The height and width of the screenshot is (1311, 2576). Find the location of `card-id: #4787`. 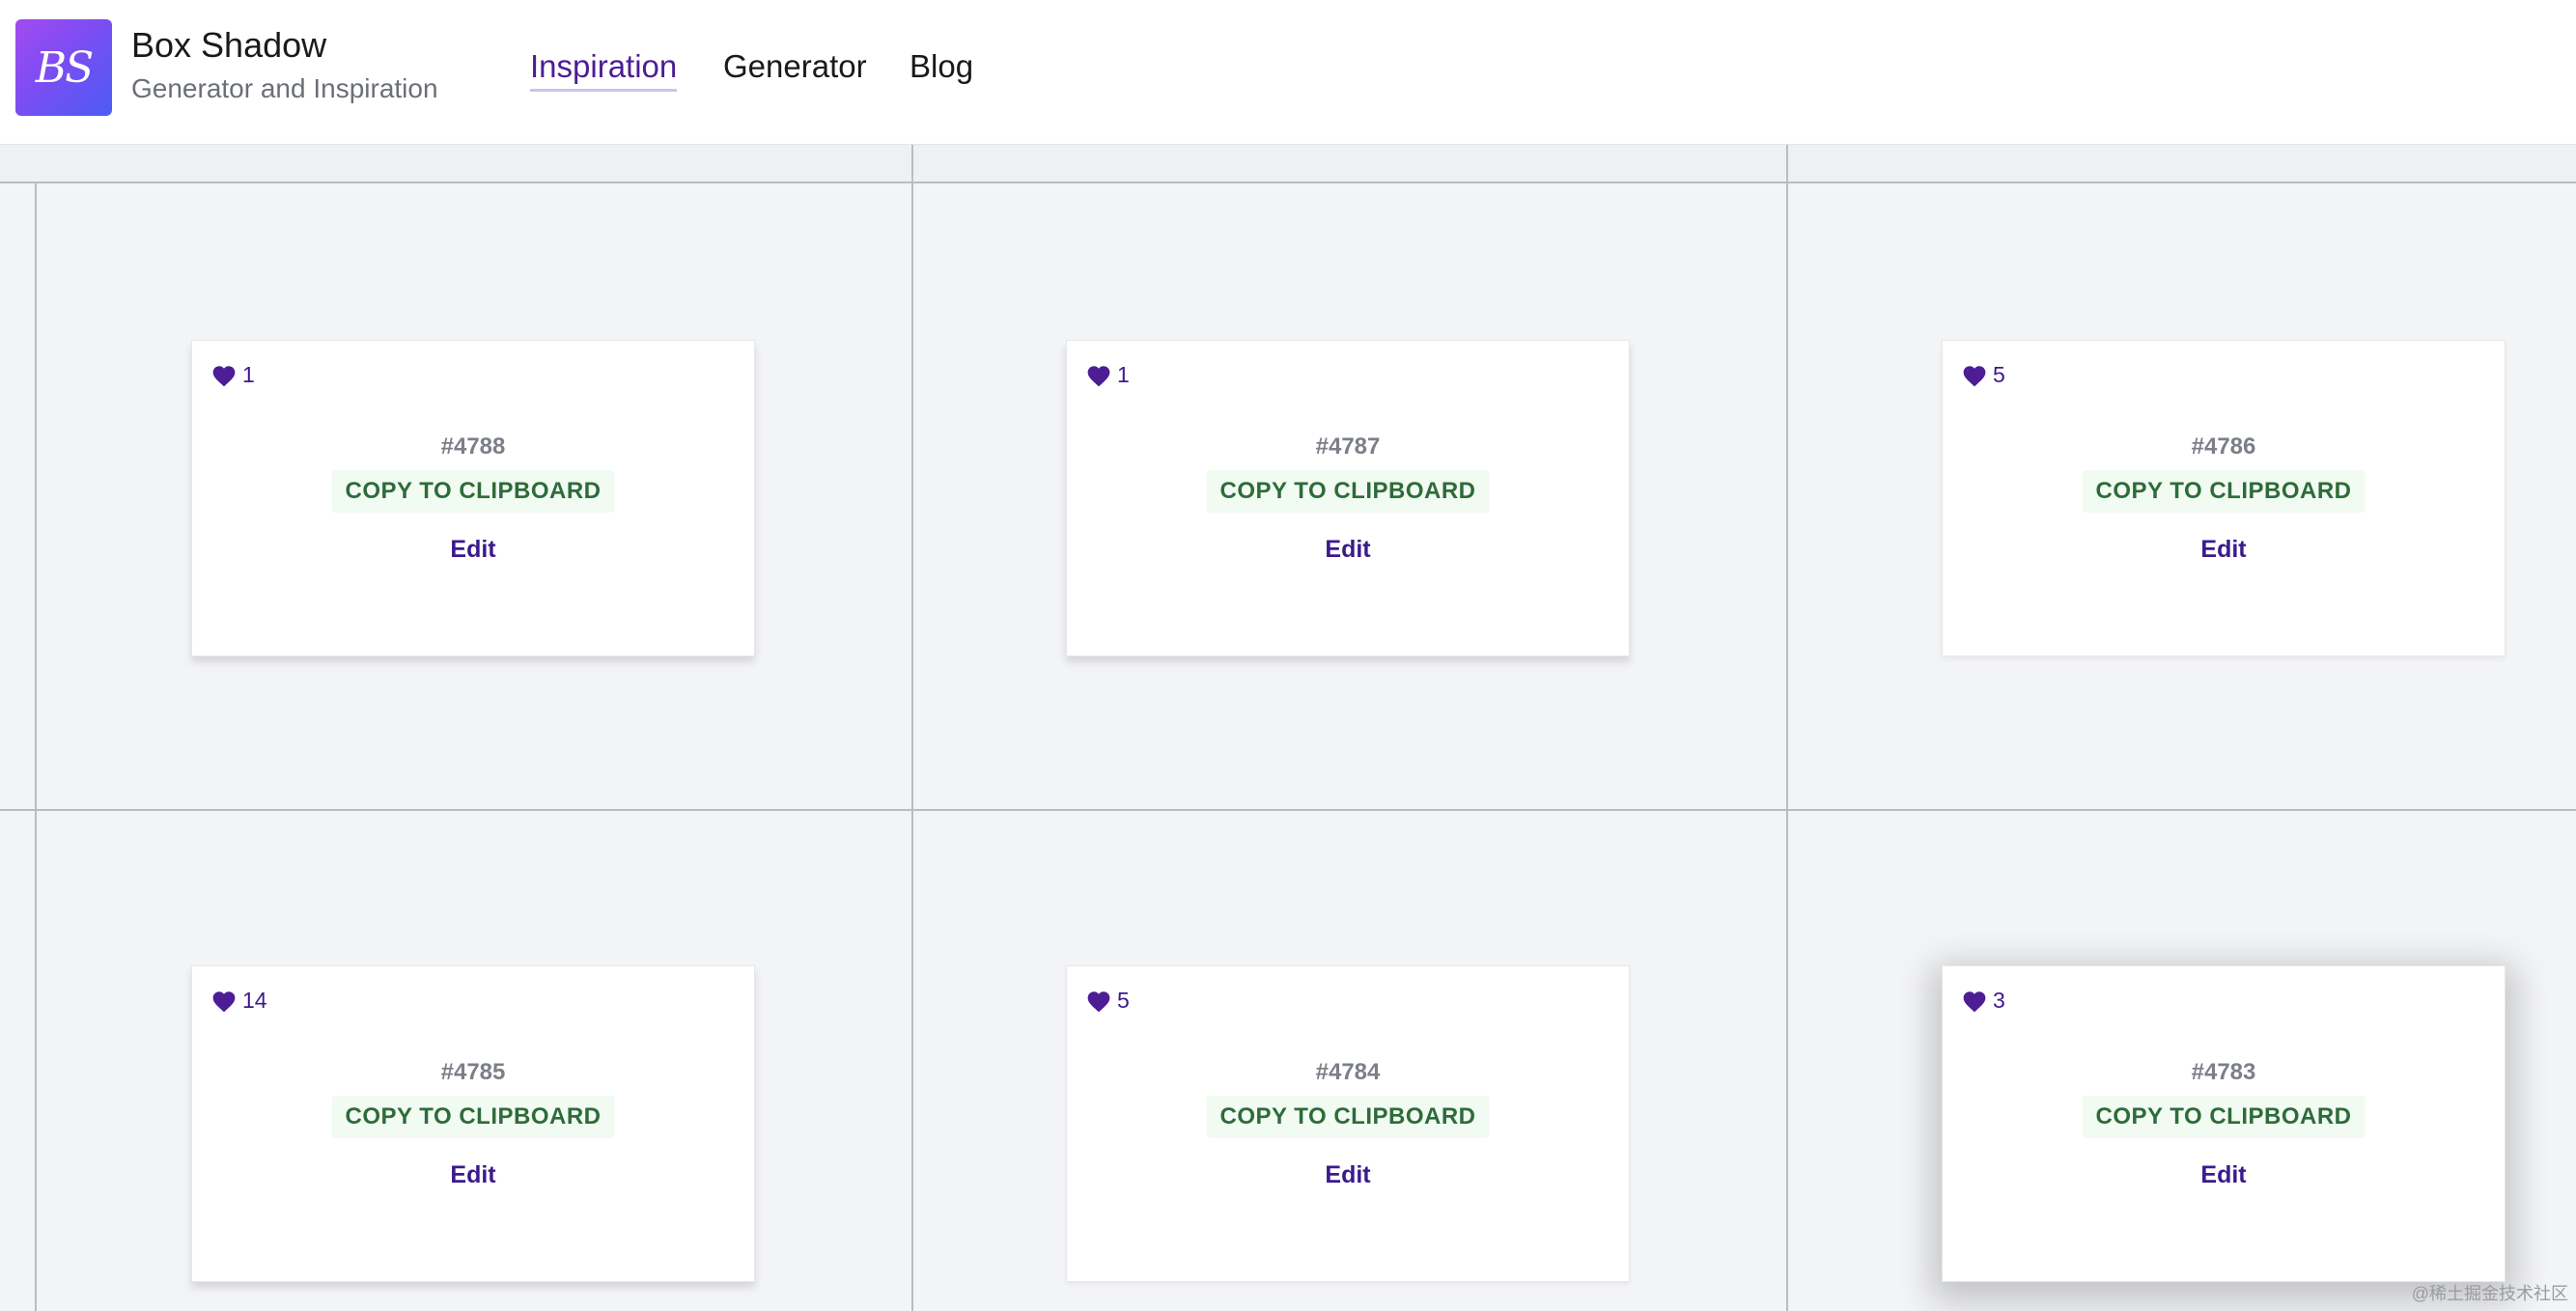

card-id: #4787 is located at coordinates (1348, 446).